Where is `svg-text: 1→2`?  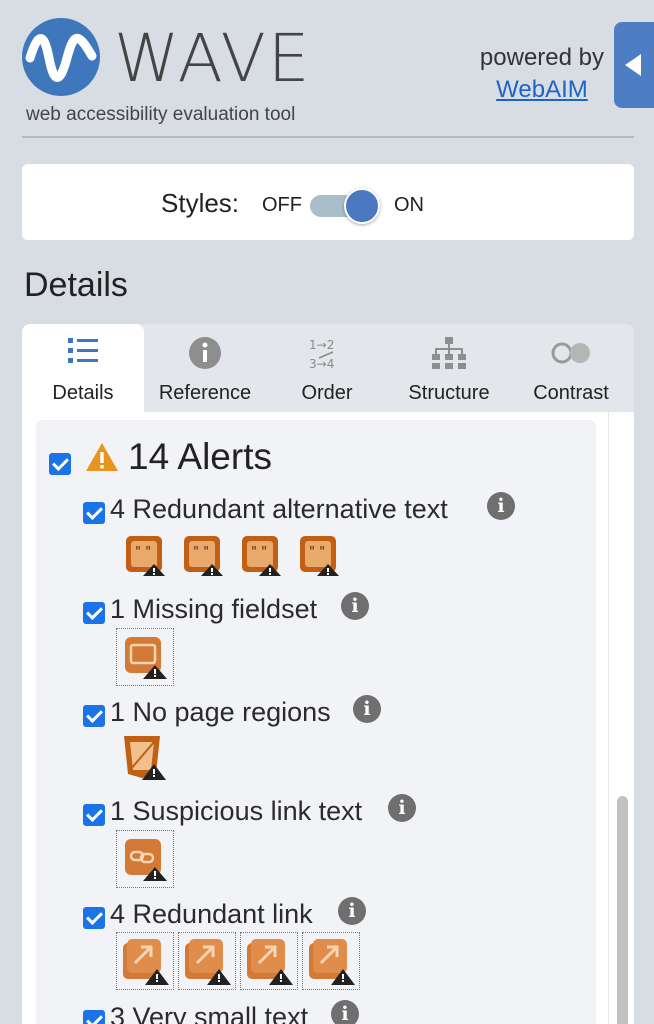 svg-text: 1→2 is located at coordinates (321, 345).